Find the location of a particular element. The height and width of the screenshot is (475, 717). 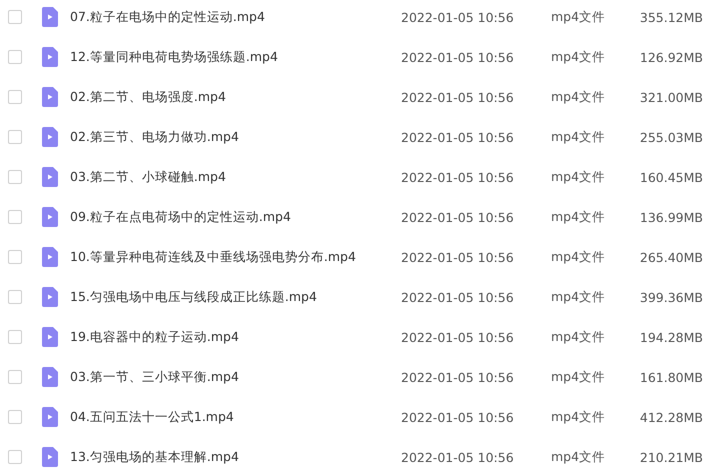

file-size: 136.99MB is located at coordinates (671, 217).